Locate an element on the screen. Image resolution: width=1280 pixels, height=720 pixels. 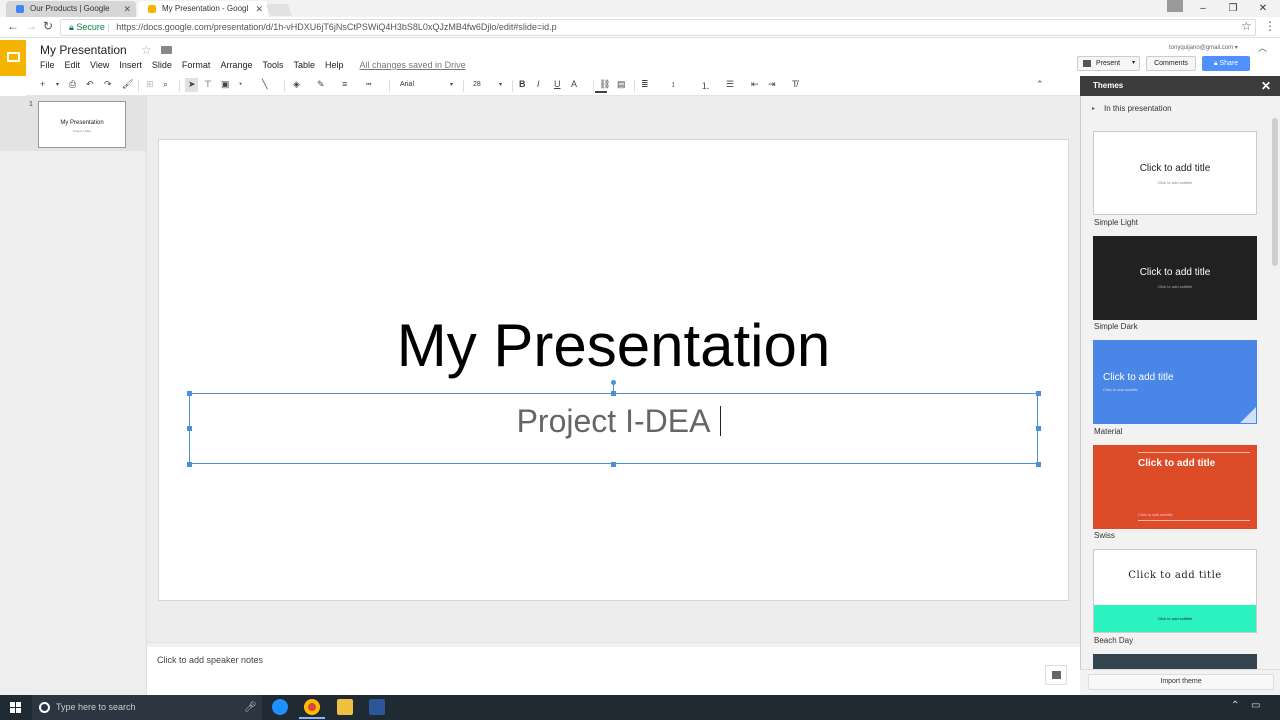
window-close-icon: ✕ is located at coordinates (1263, 8).